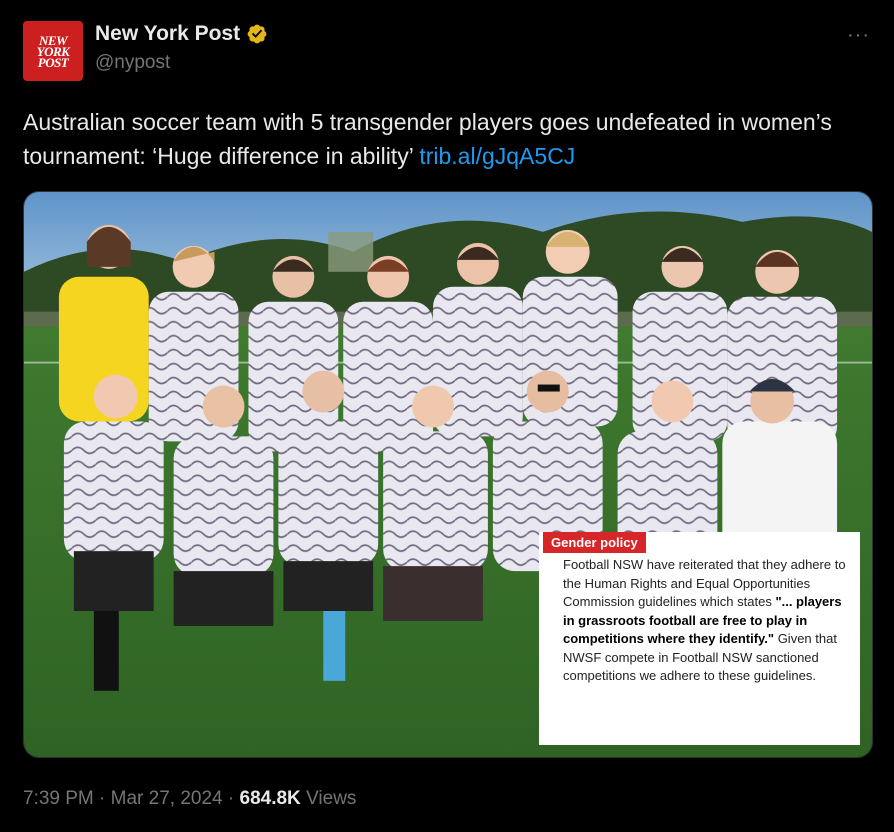 This screenshot has height=832, width=894. I want to click on views-label: Views, so click(328, 798).